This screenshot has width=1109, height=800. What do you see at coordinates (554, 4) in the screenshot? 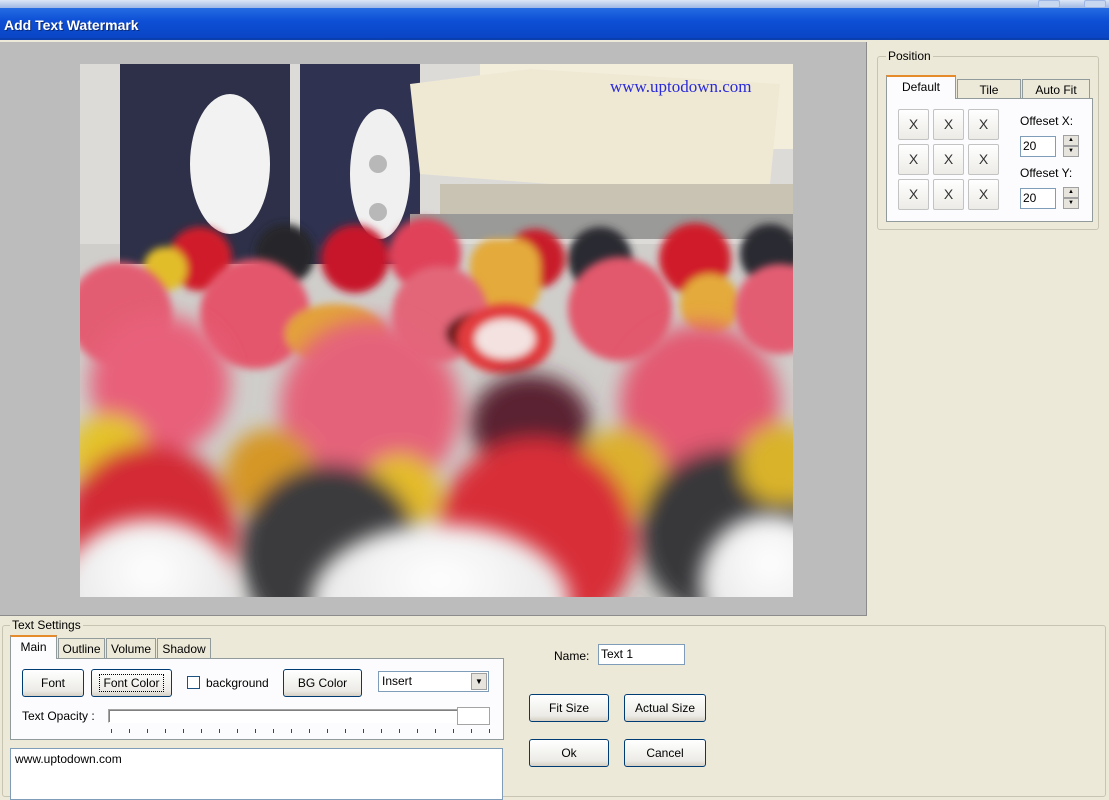
I see `window-top-edge` at bounding box center [554, 4].